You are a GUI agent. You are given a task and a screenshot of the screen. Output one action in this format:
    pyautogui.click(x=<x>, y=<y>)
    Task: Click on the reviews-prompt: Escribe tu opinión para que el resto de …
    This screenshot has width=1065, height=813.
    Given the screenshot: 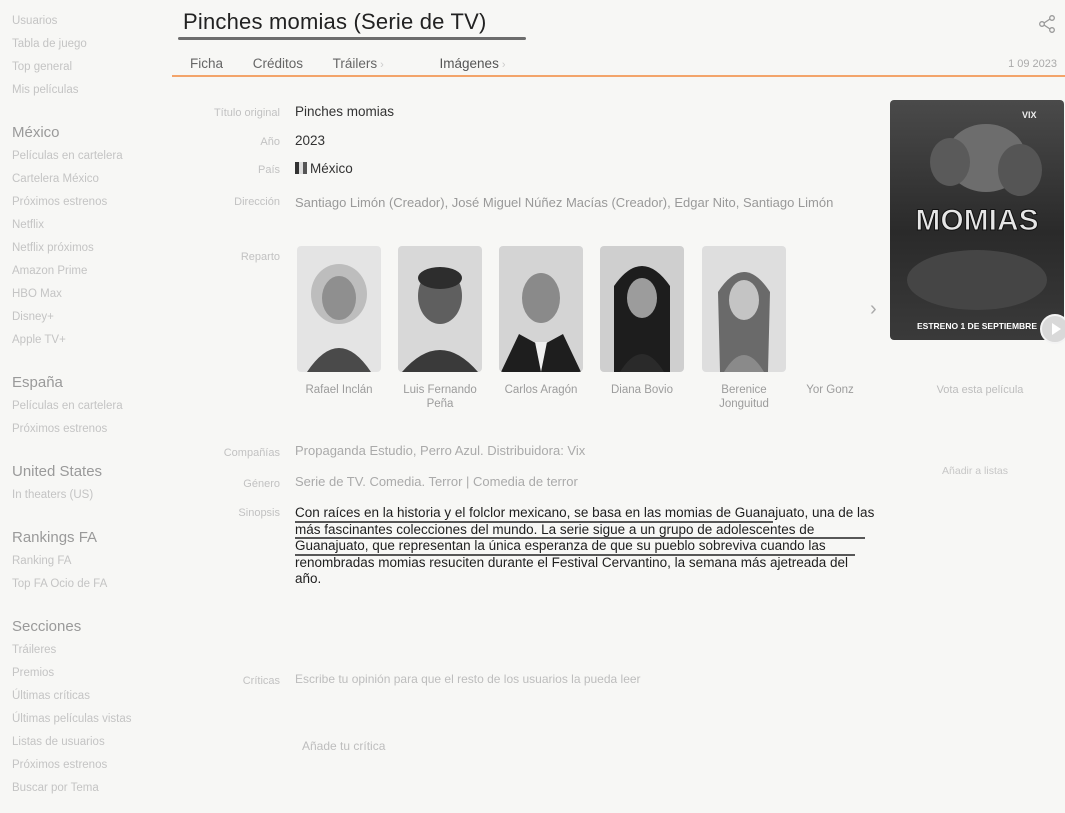 What is the action you would take?
    pyautogui.click(x=468, y=679)
    